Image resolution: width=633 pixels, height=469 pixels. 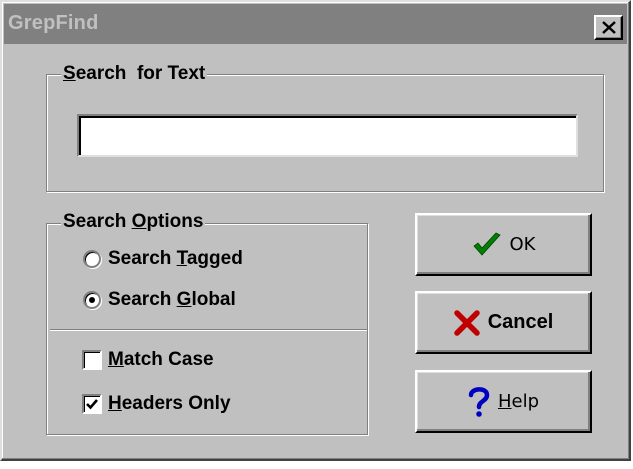 I want to click on checkbox-headers-only-label: Headers Only, so click(x=169, y=403).